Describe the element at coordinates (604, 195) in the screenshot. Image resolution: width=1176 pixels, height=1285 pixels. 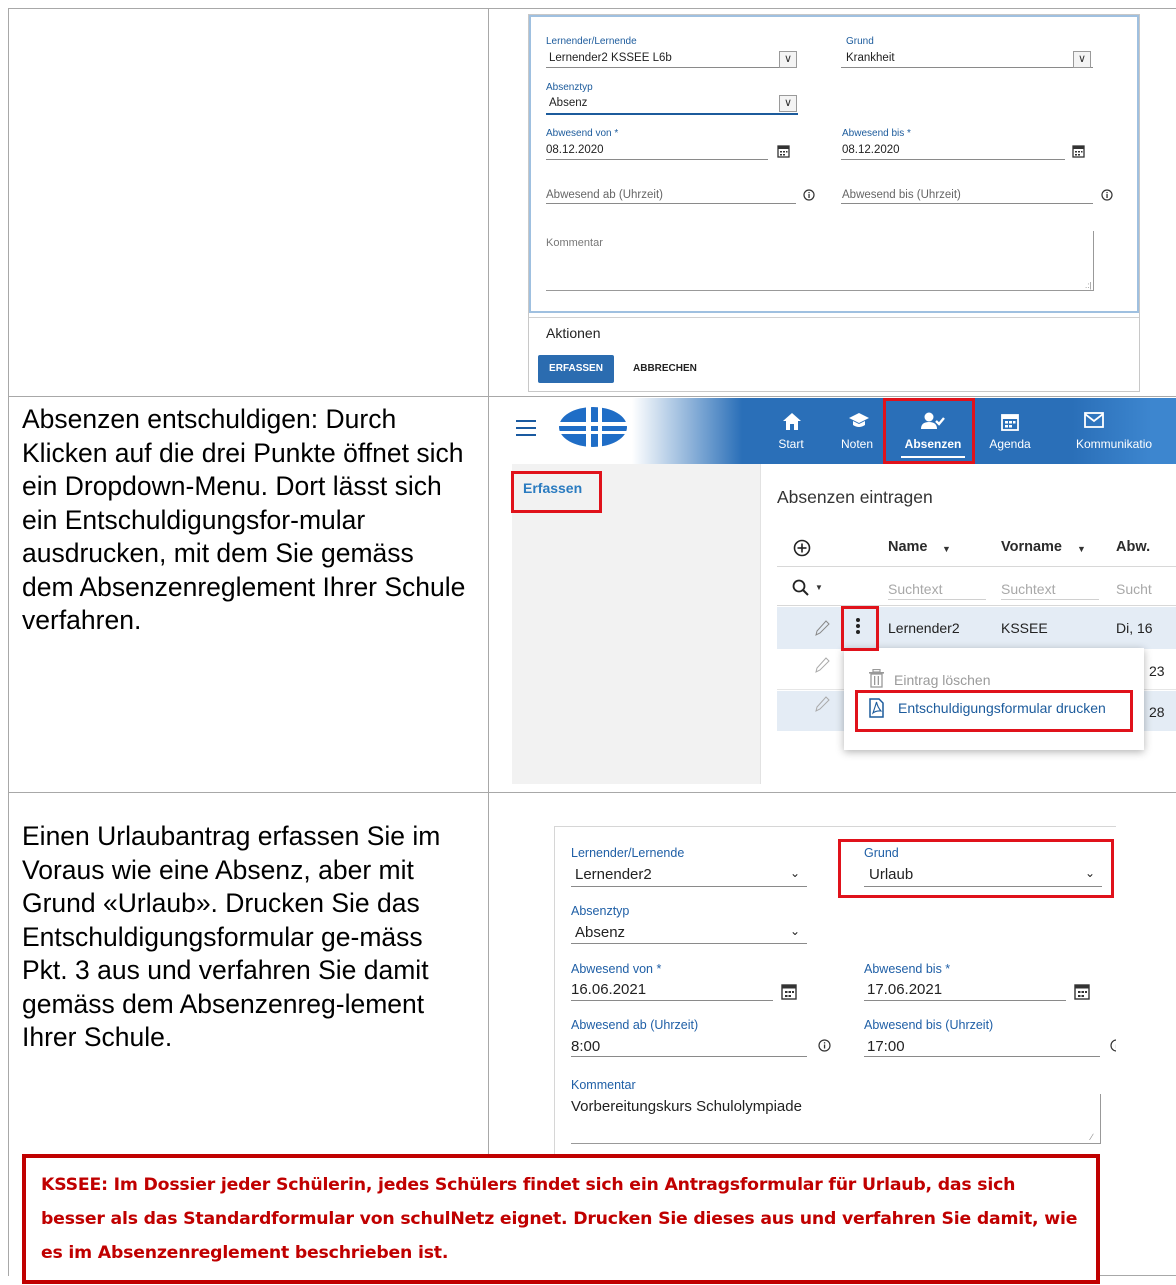
I see `from-time-input: Abwesend ab (Uhrzeit)` at that location.